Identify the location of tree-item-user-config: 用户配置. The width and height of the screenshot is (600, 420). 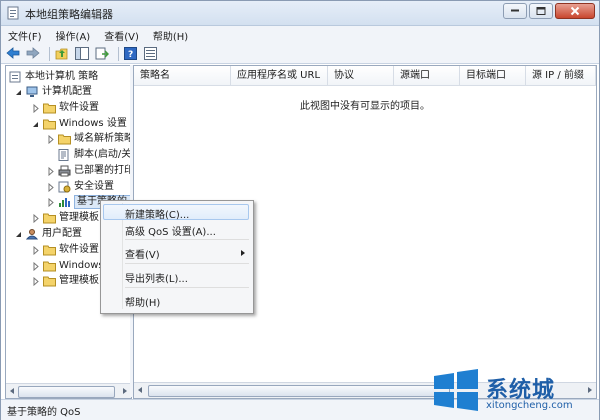
(48, 233).